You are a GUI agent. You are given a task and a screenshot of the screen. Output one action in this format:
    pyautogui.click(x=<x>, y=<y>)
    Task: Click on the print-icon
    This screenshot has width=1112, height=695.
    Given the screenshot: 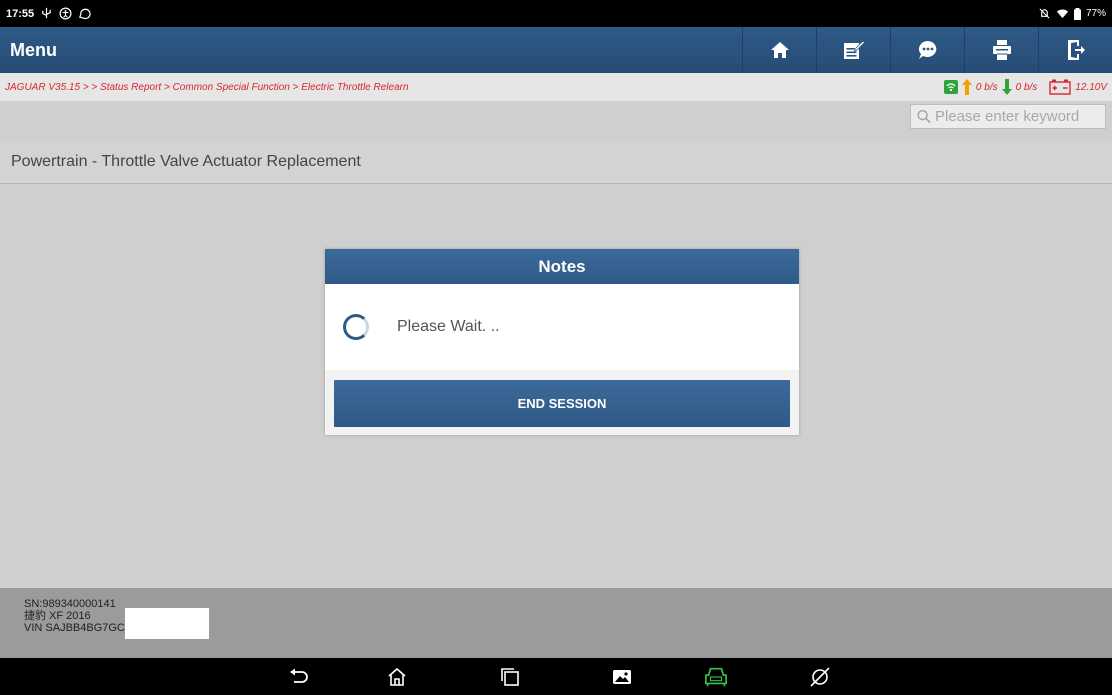 What is the action you would take?
    pyautogui.click(x=1001, y=50)
    